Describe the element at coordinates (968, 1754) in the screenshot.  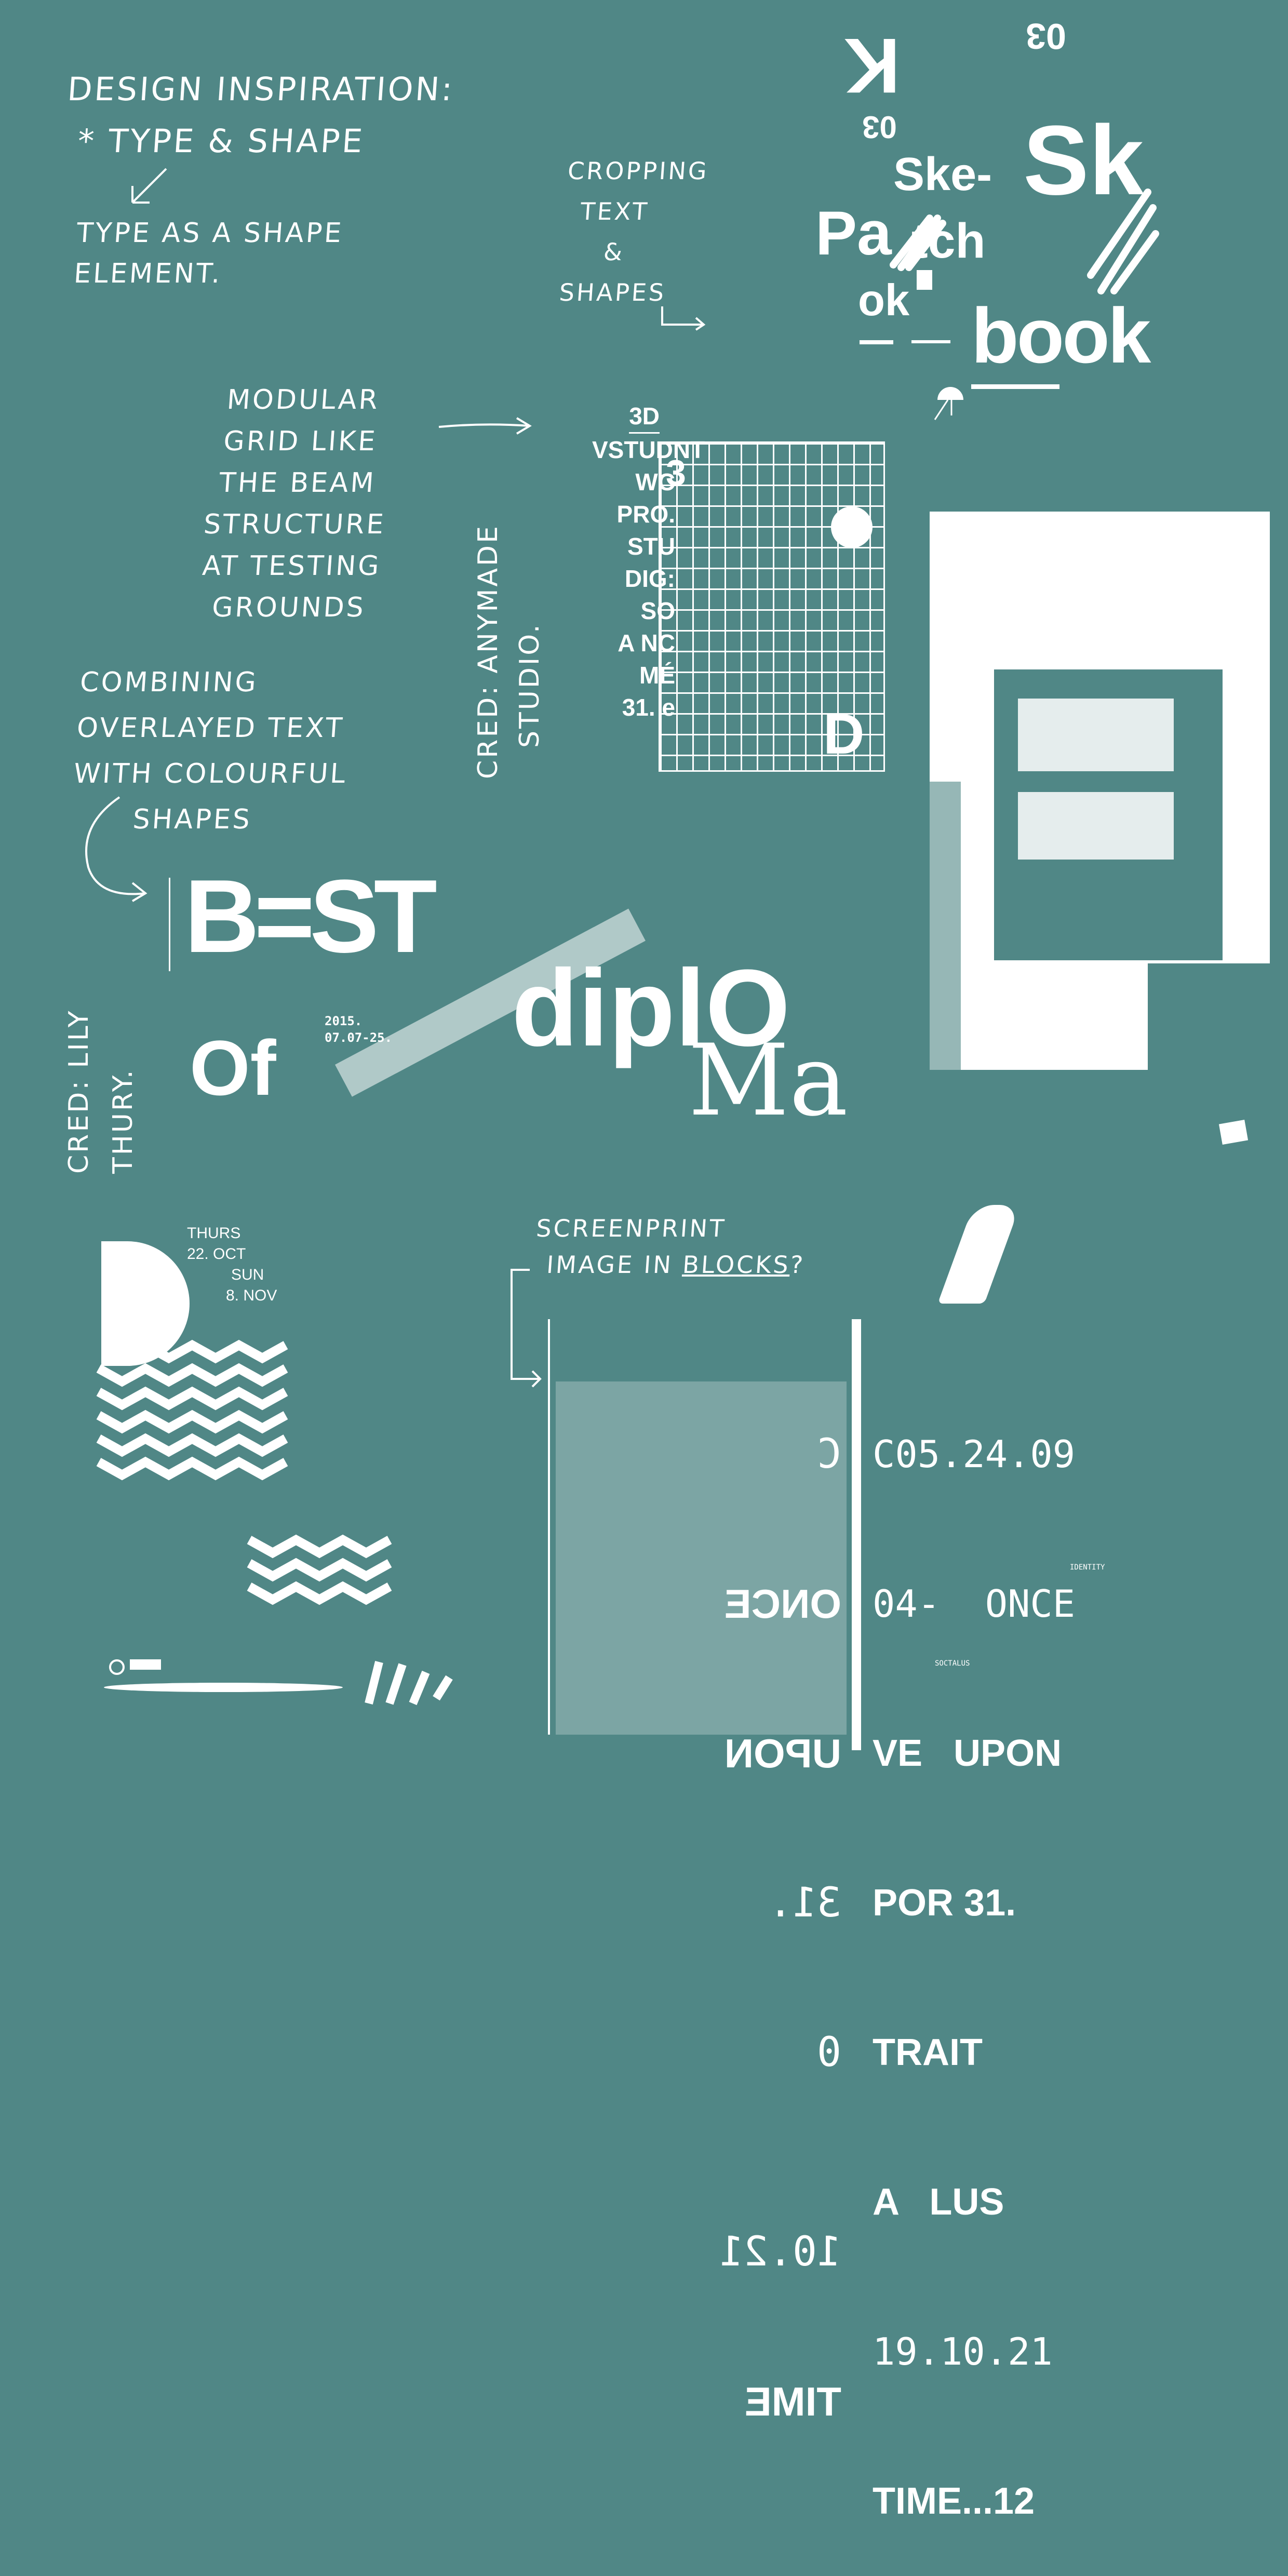
I see `sp-line: VE UPON` at that location.